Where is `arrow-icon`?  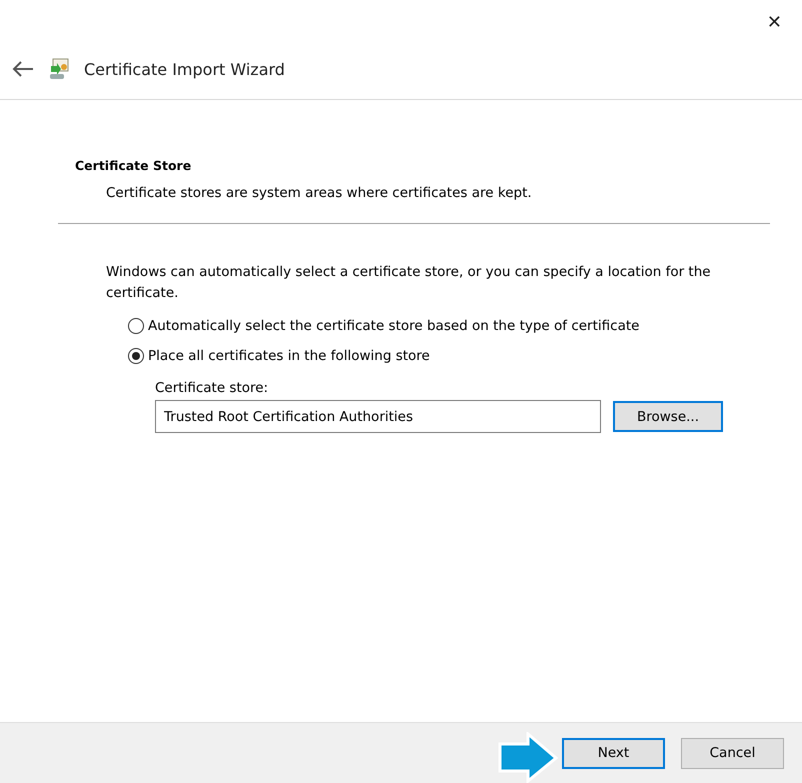
arrow-icon is located at coordinates (529, 757).